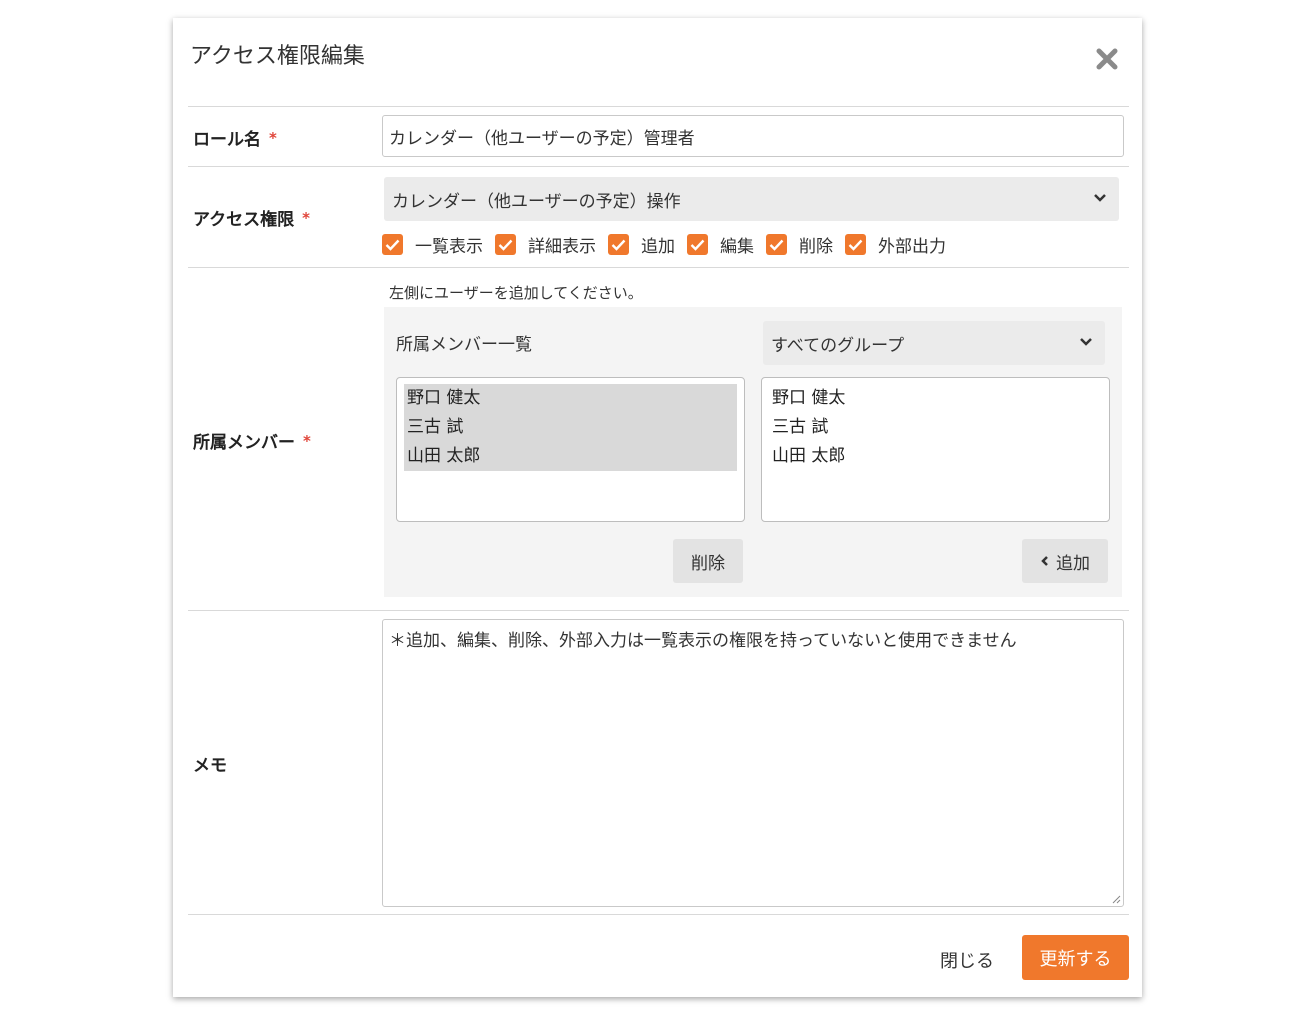 The image size is (1307, 1014). What do you see at coordinates (464, 345) in the screenshot?
I see `members-panel-title: 所属メンバー一覧` at bounding box center [464, 345].